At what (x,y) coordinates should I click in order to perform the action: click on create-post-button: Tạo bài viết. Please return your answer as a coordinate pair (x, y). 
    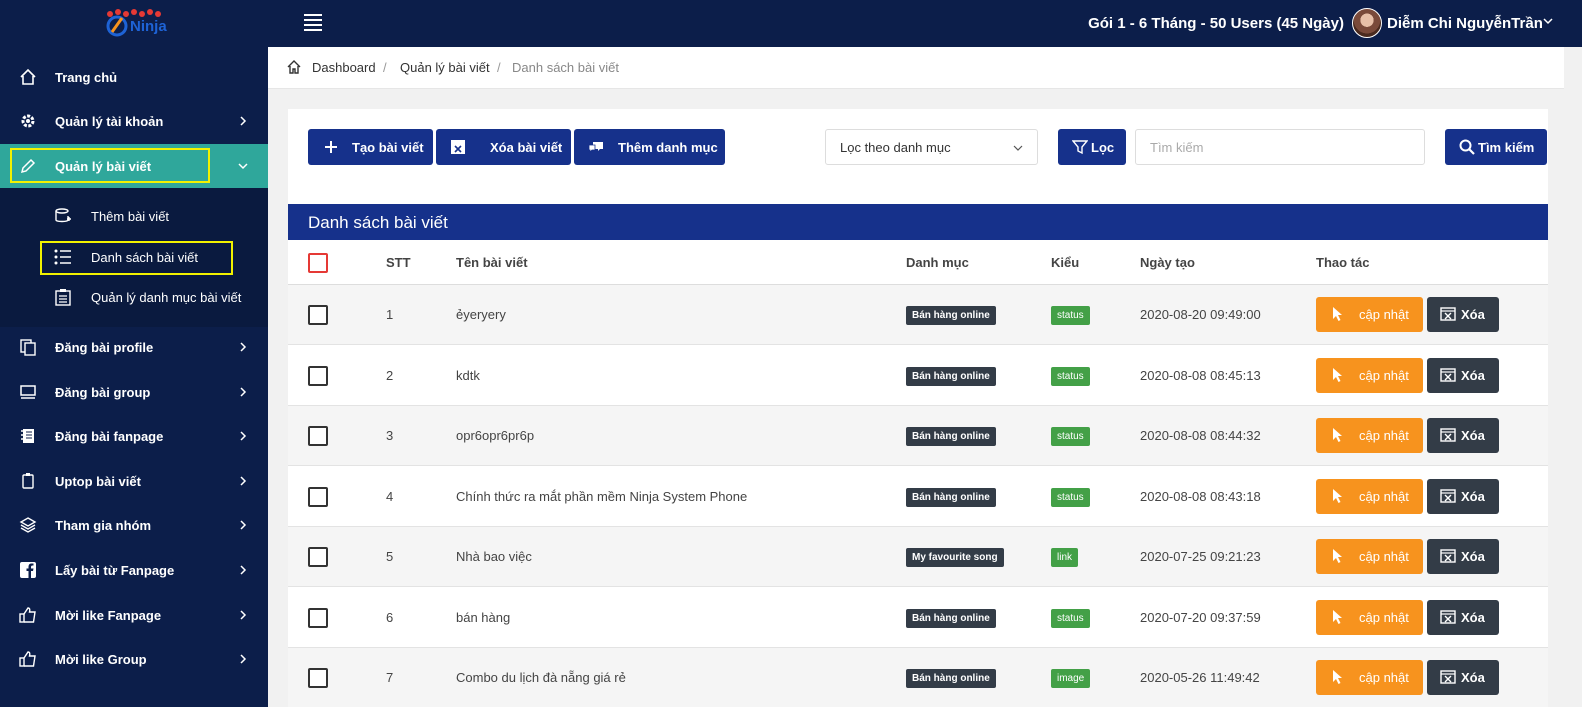
    Looking at the image, I should click on (370, 147).